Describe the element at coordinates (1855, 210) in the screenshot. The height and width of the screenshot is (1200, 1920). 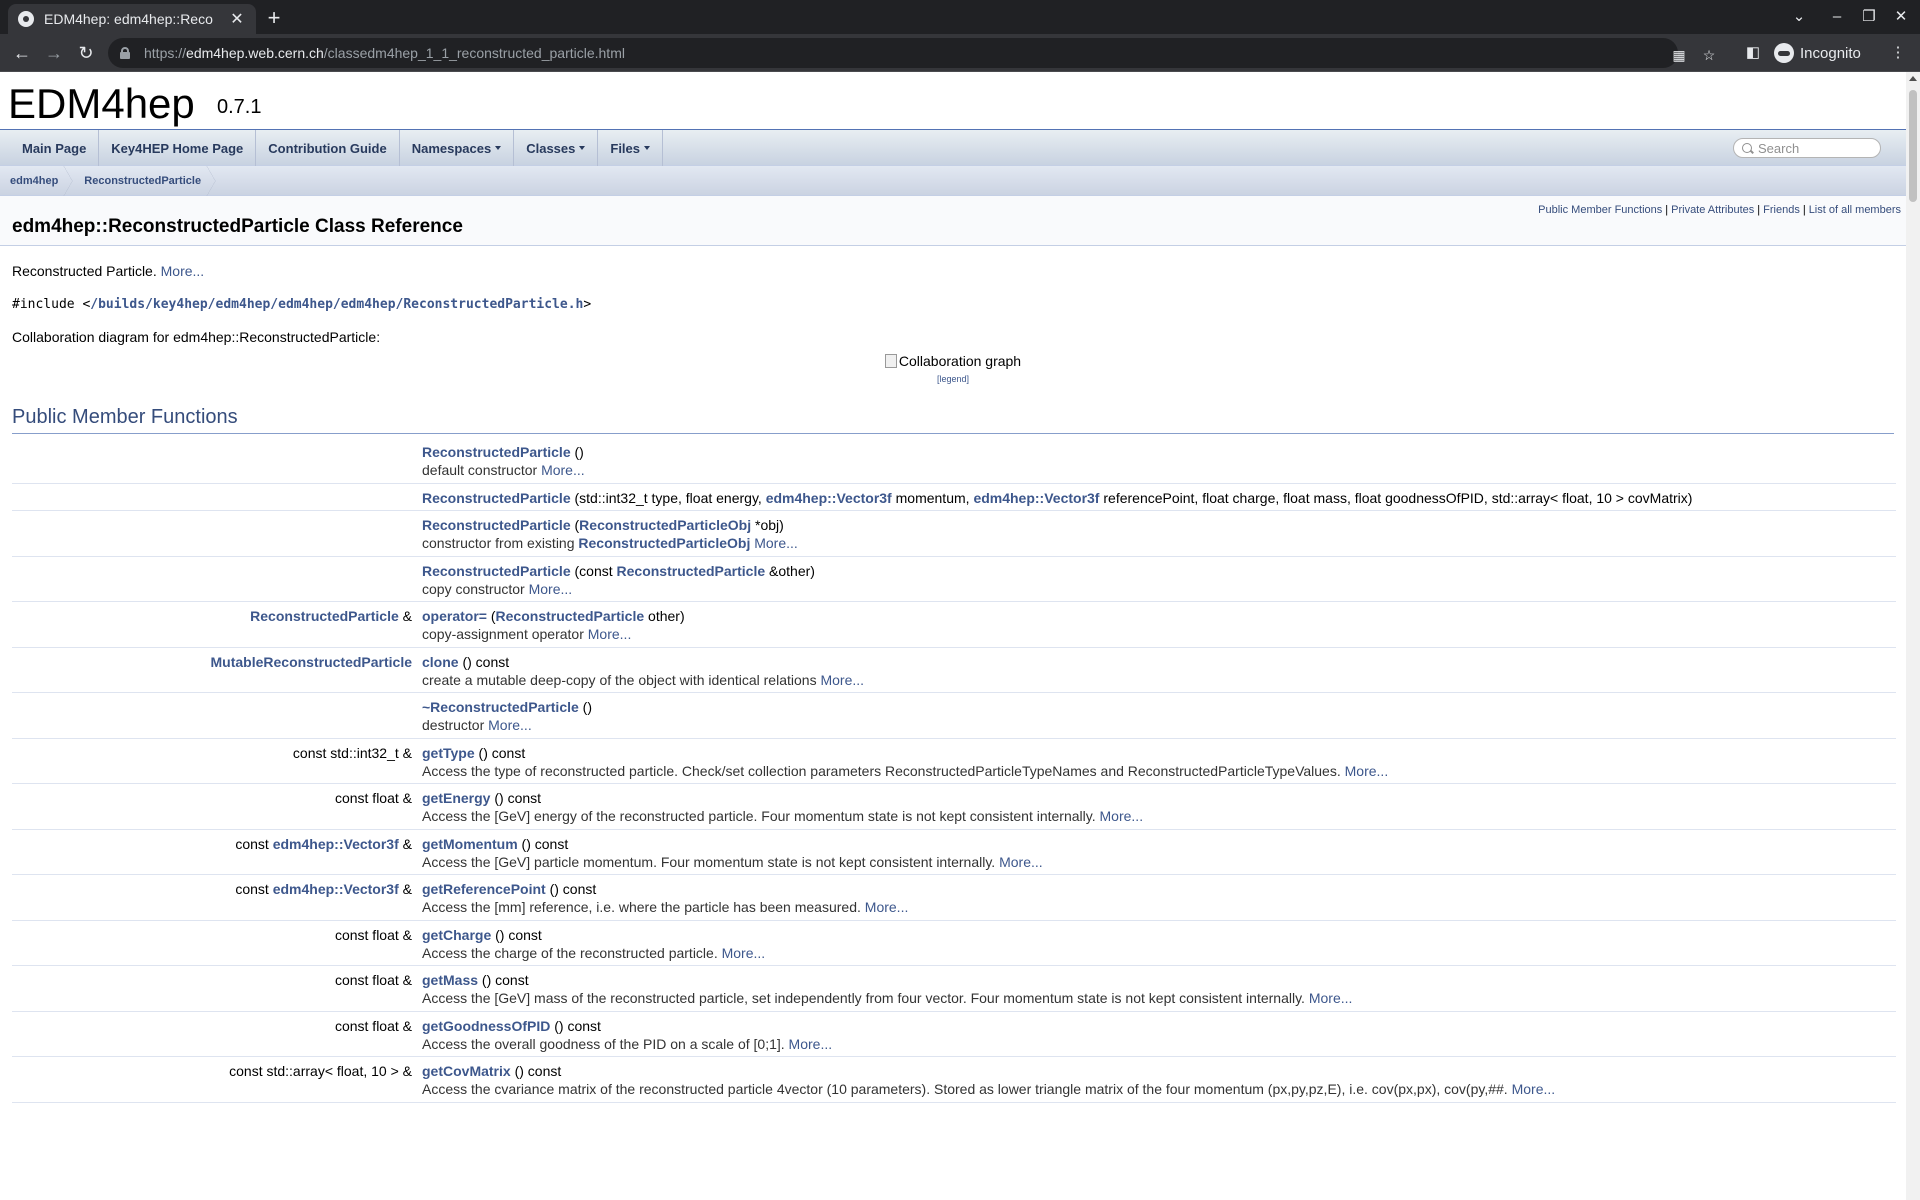
I see `link-all-members: List of all members` at that location.